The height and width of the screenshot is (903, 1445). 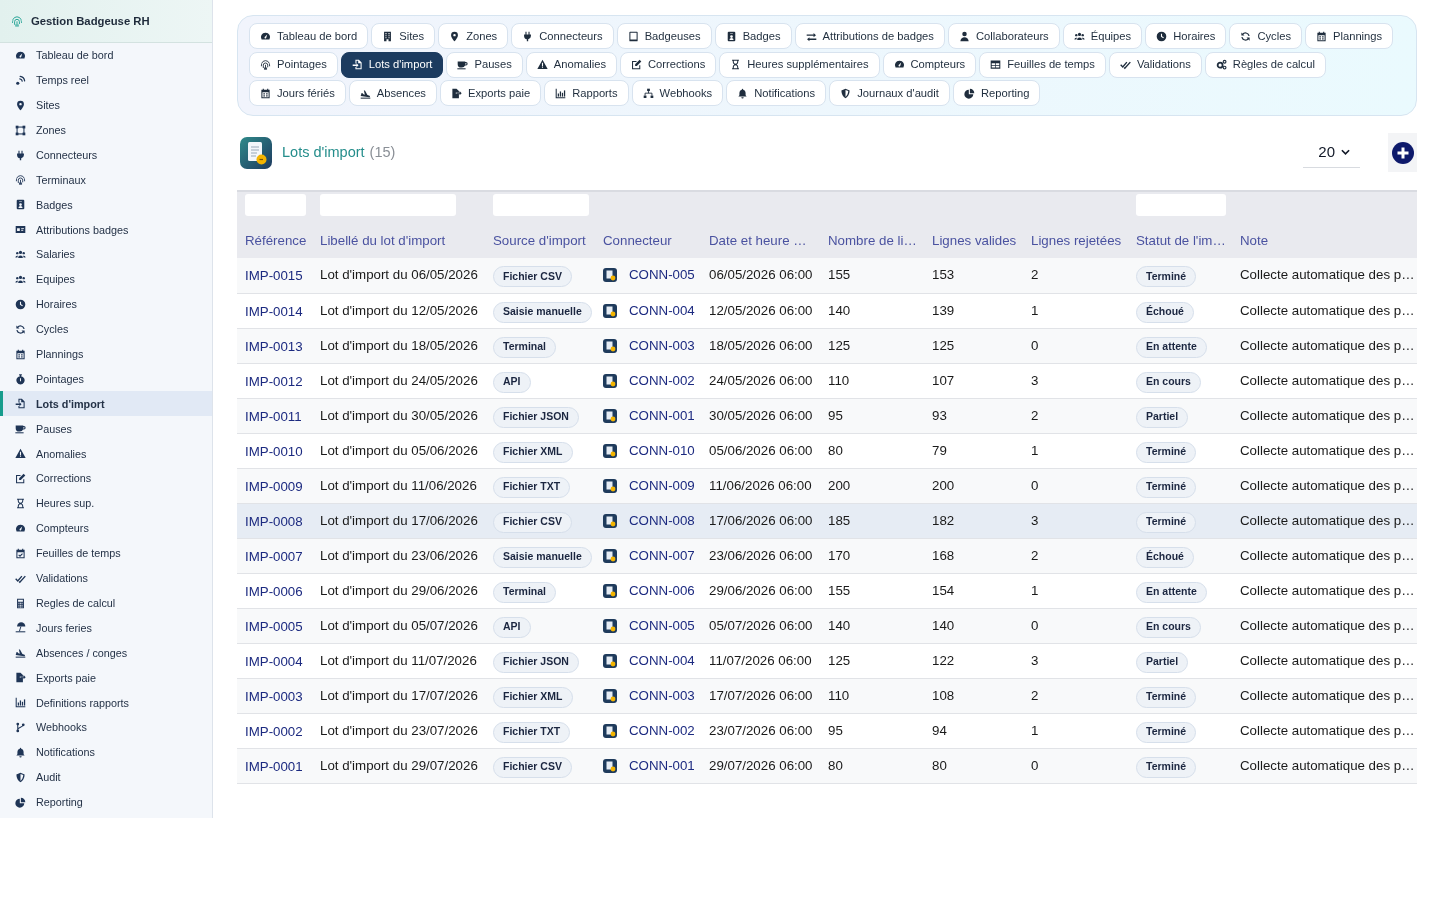 What do you see at coordinates (562, 36) in the screenshot?
I see `nav-tab: Connecteurs` at bounding box center [562, 36].